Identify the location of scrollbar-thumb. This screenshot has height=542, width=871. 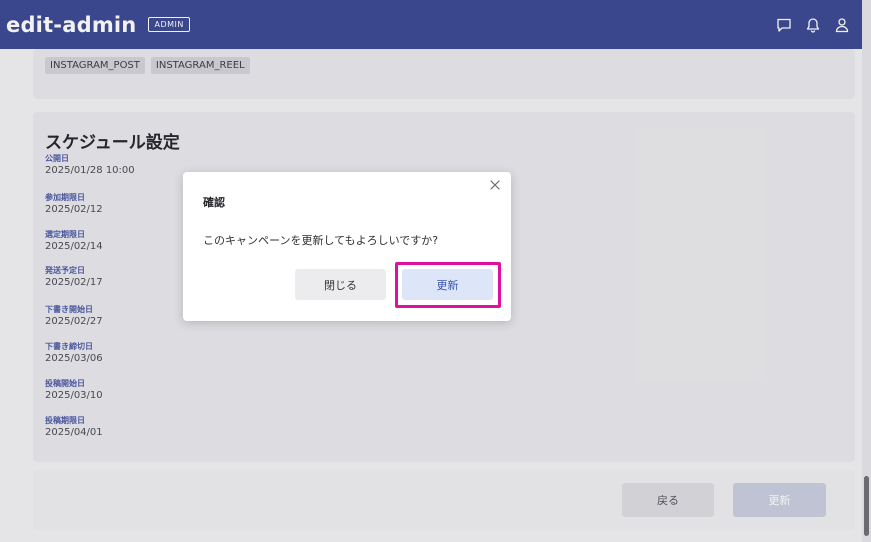
(866, 506).